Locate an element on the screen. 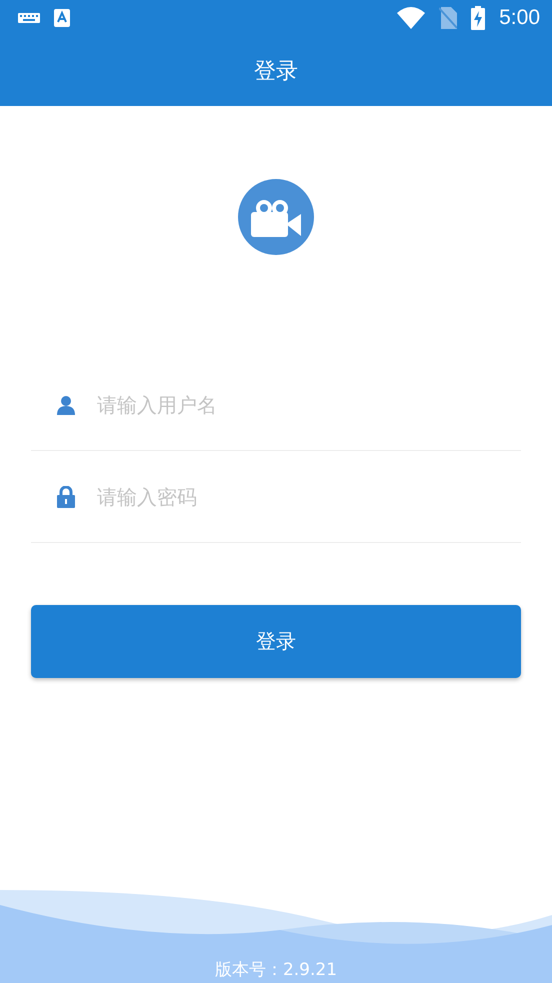  video-camera-logo-icon is located at coordinates (276, 217).